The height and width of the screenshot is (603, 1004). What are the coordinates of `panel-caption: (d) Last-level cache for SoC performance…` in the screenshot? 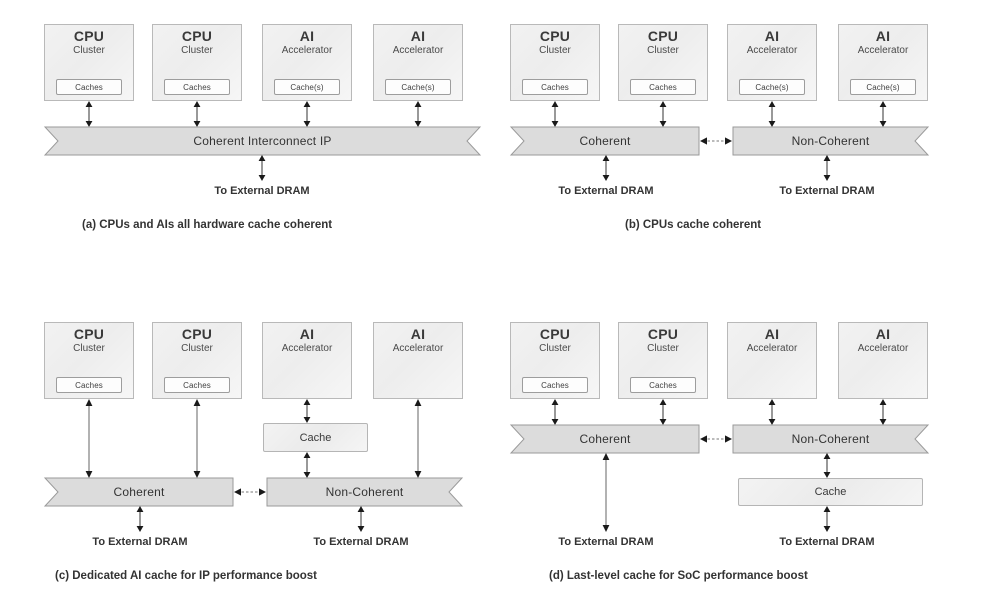 It's located at (678, 576).